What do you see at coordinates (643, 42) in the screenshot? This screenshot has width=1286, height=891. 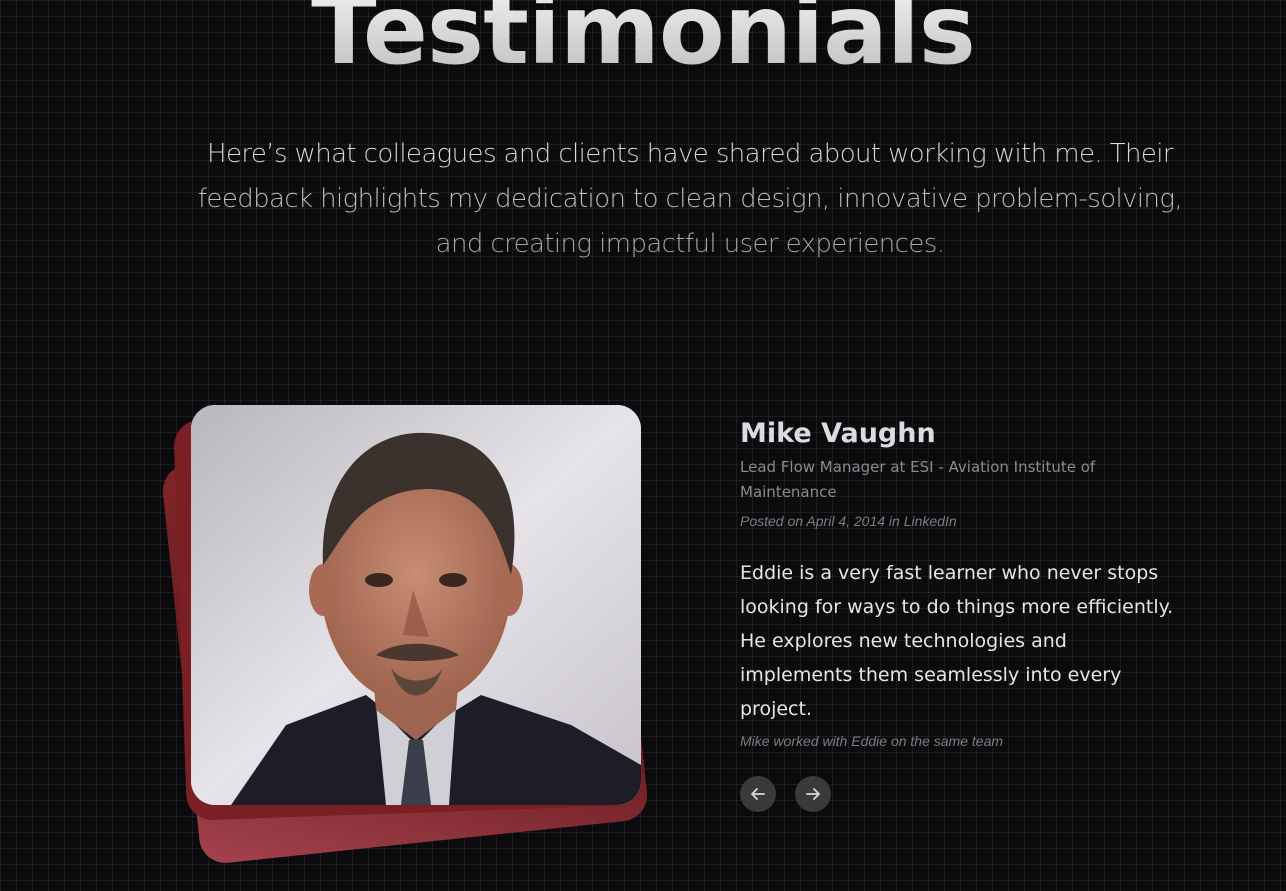 I see `page-title: Testimonials` at bounding box center [643, 42].